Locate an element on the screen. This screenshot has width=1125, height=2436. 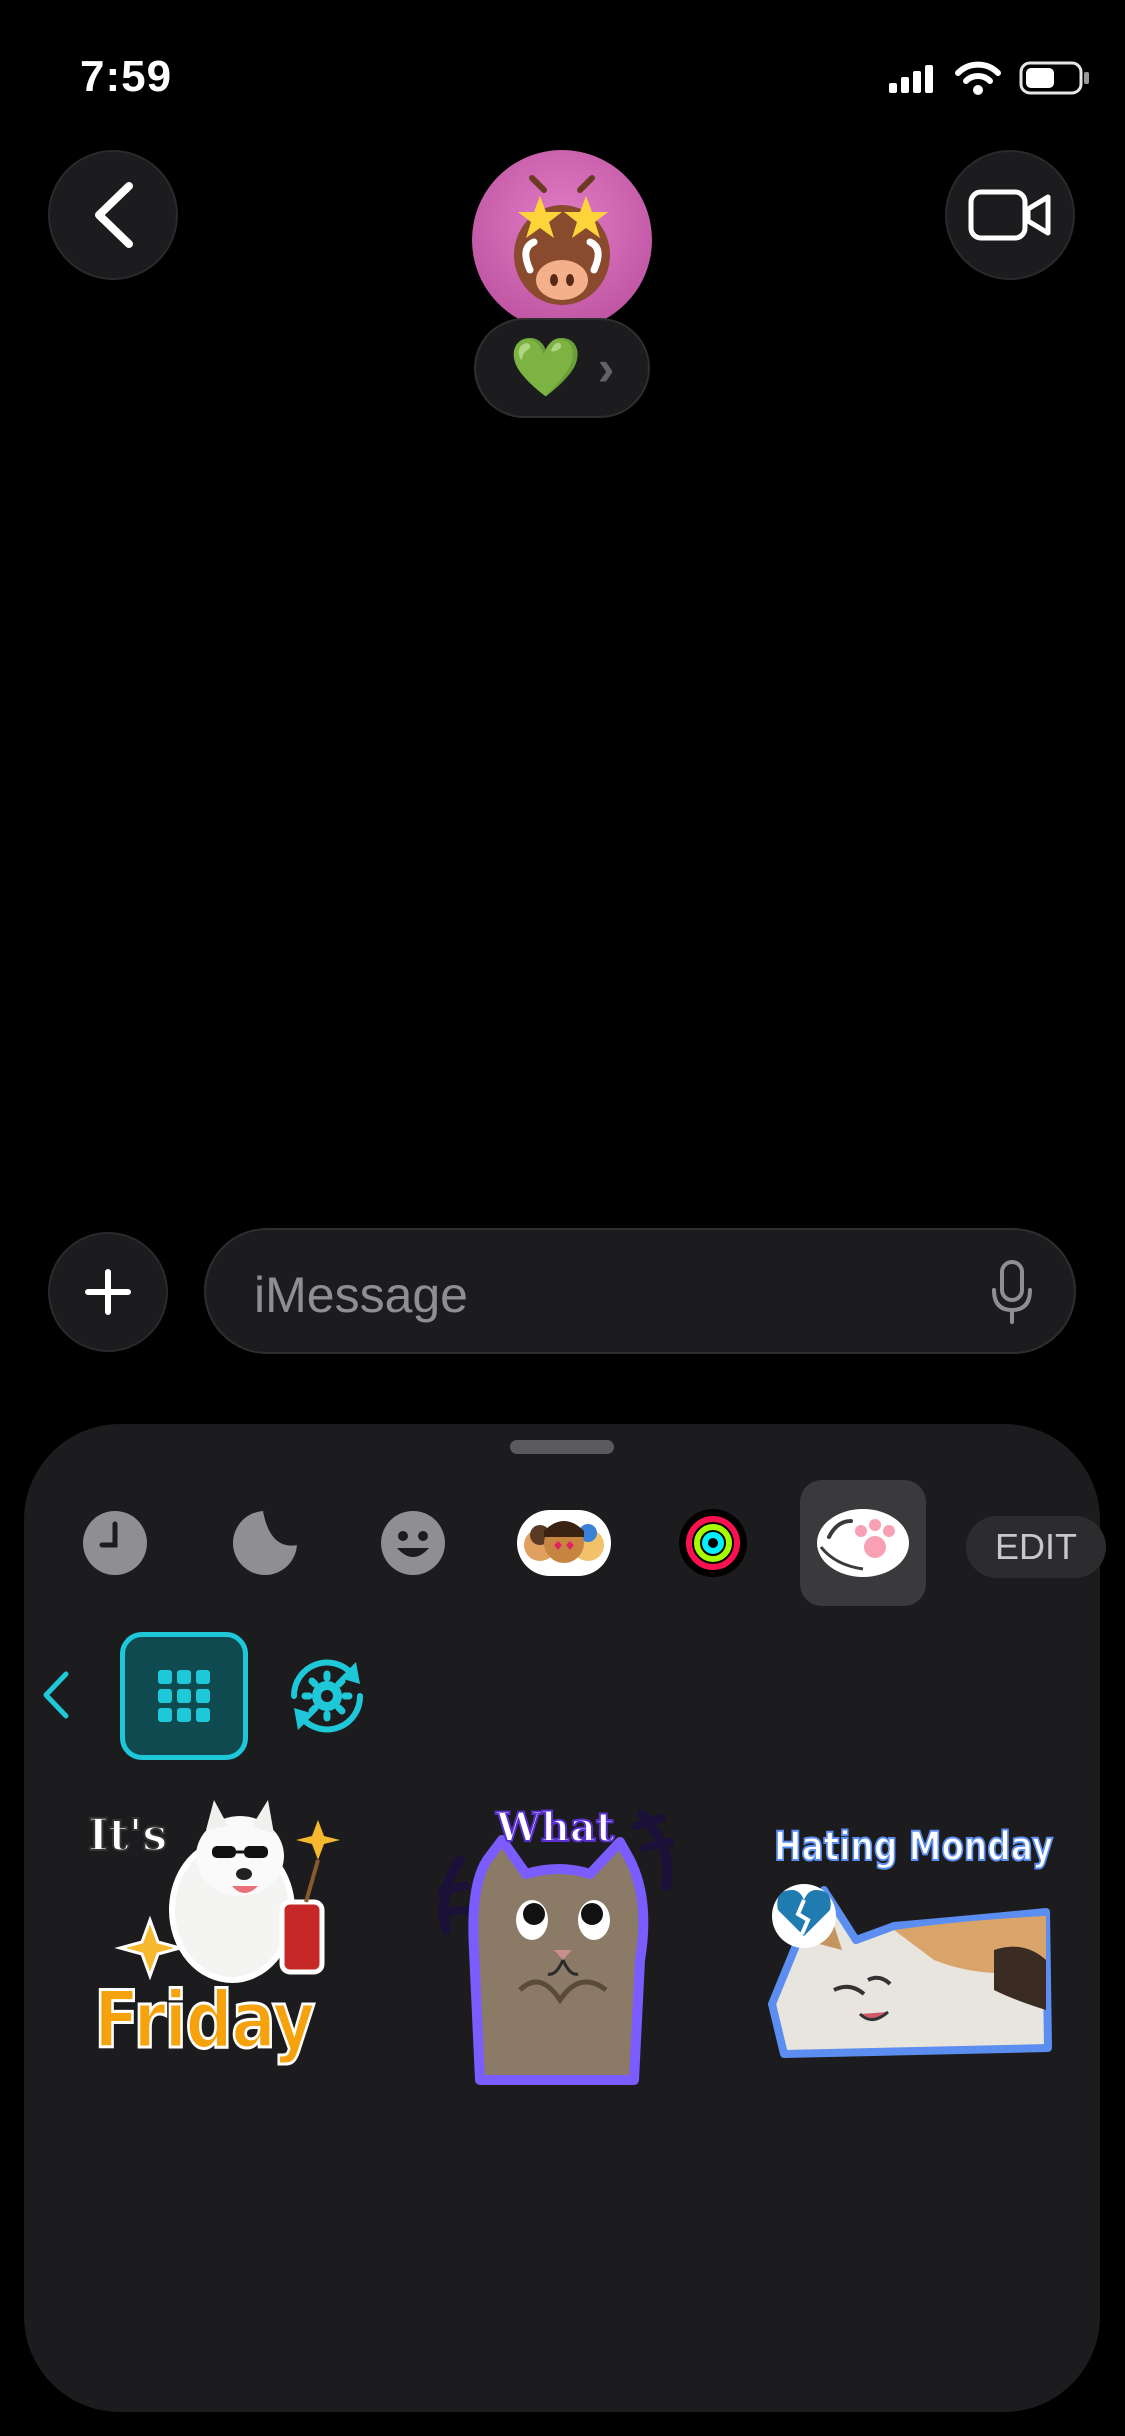
message-placeholder: iMessage is located at coordinates (361, 1295).